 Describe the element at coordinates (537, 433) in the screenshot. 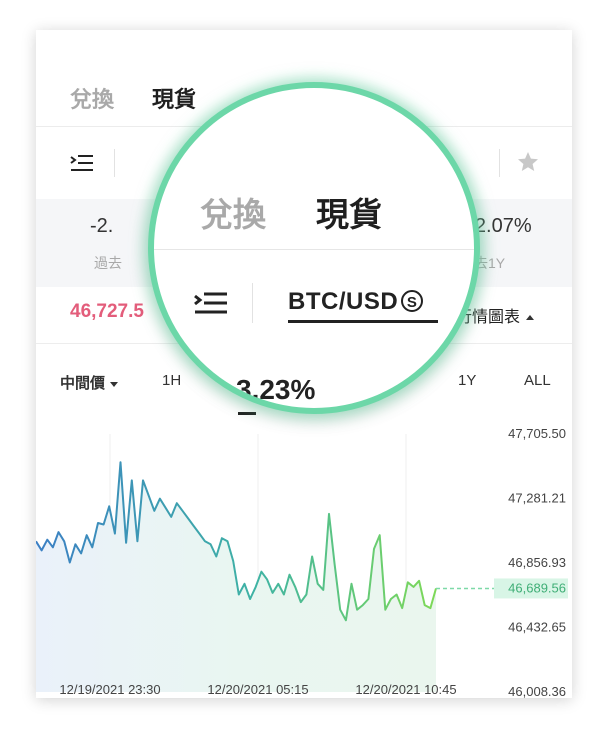

I see `y-tick-label-0: 47,705.50` at that location.